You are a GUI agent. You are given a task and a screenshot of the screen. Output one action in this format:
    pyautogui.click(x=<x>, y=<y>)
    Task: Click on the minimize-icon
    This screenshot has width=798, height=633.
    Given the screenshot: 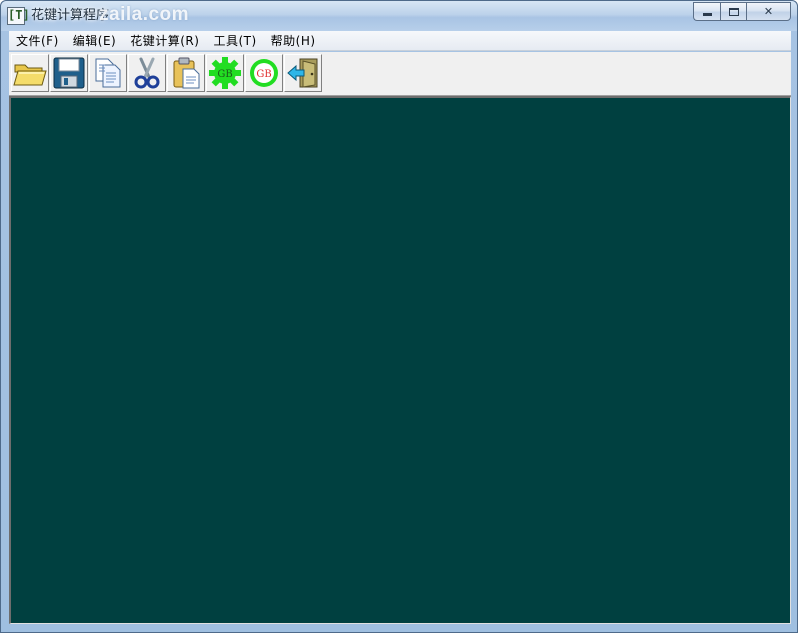 What is the action you would take?
    pyautogui.click(x=707, y=14)
    